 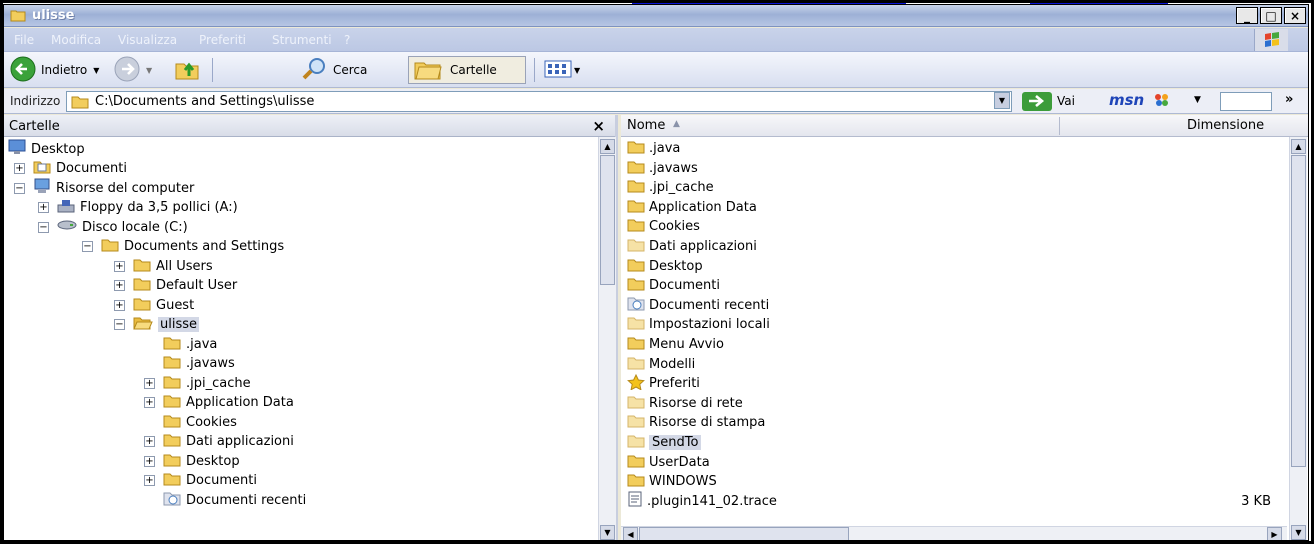 I want to click on horizontal-scroll-thumb, so click(x=744, y=533).